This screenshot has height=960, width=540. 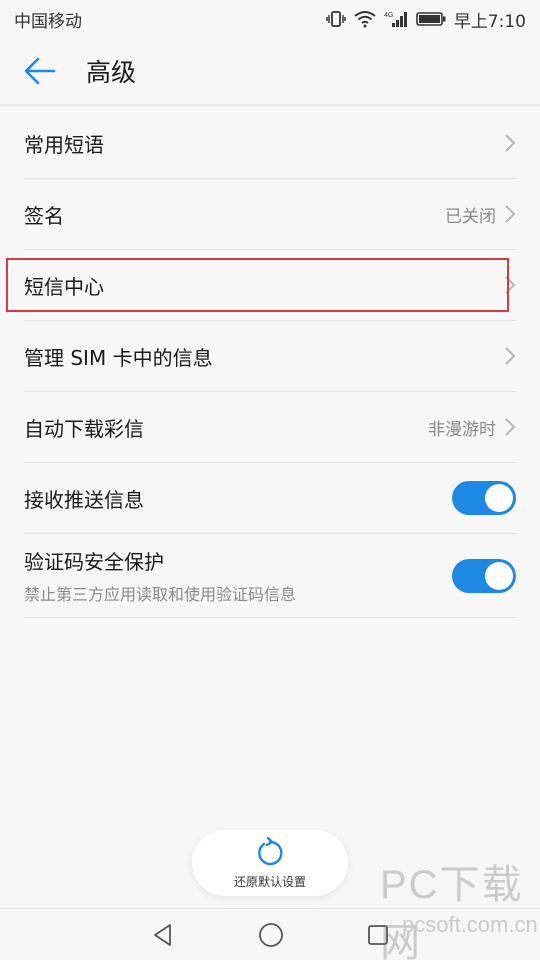 I want to click on nav-home-icon, so click(x=271, y=935).